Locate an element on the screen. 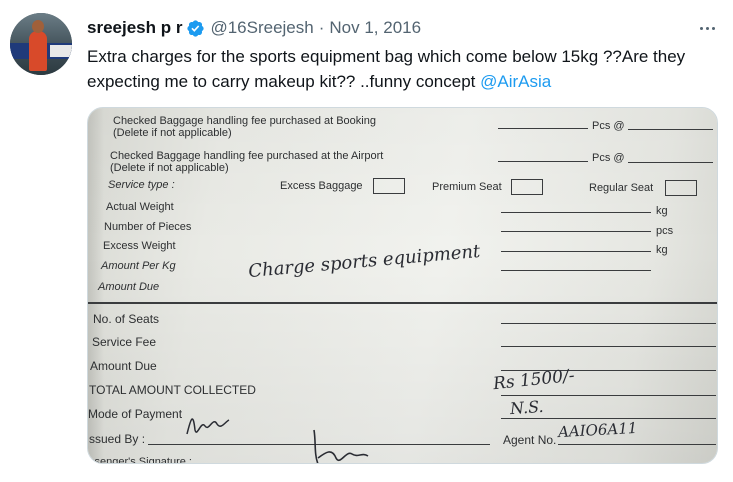  user-handle: @16Sreejesh is located at coordinates (261, 28).